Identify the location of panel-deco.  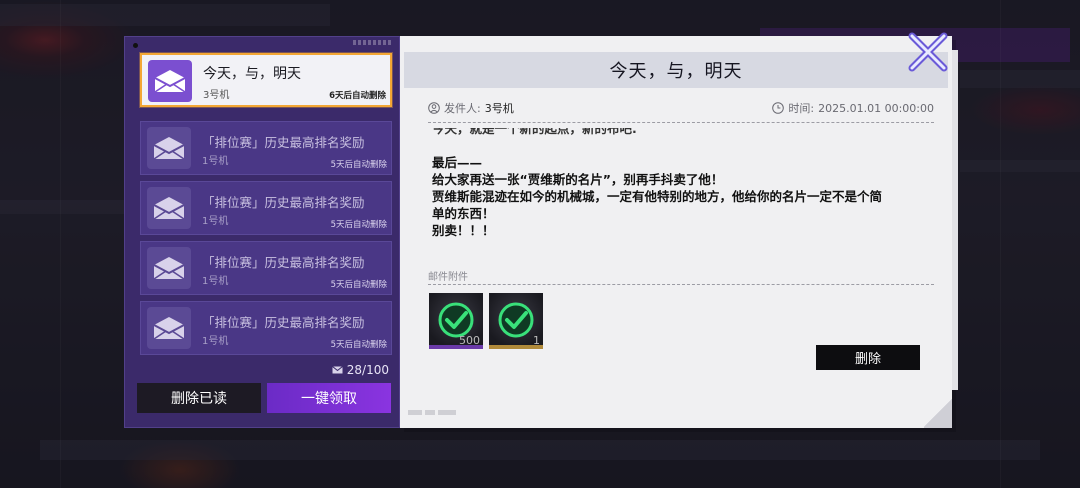
(372, 42).